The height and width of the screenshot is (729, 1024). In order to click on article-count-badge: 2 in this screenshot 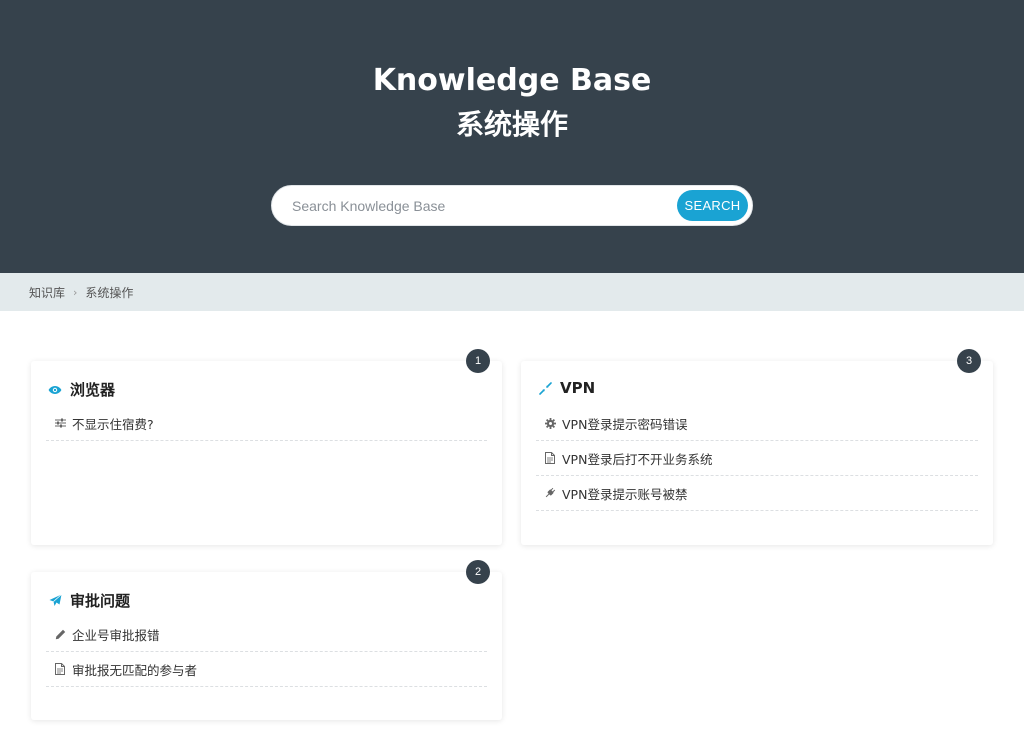, I will do `click(478, 572)`.